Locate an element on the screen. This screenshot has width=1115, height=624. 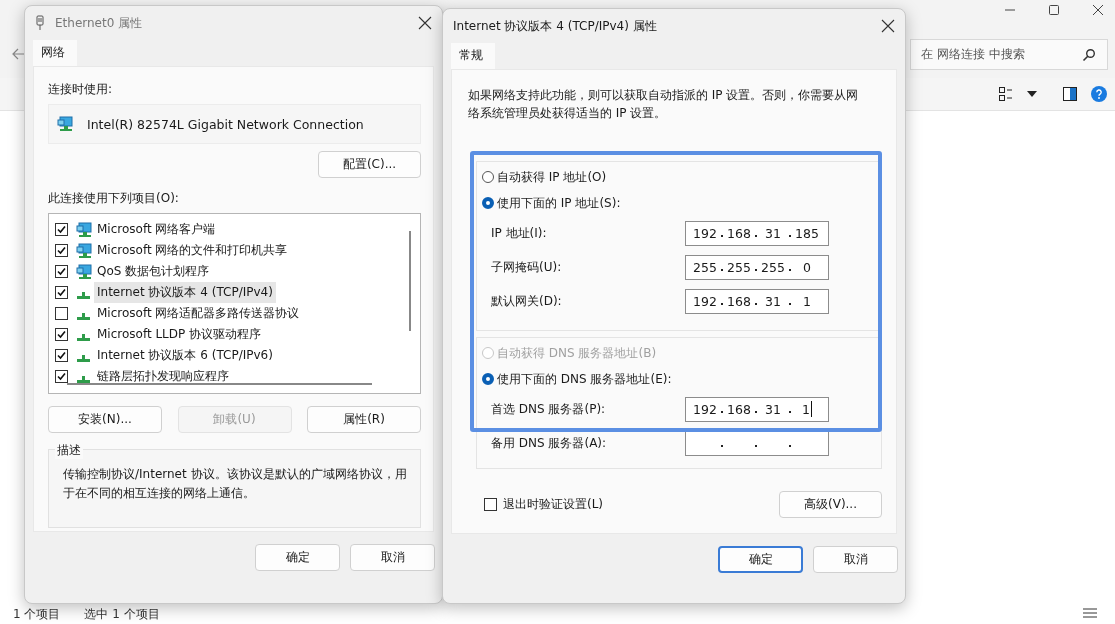
intro-text: 如果网络支持此功能，则可以获取自动指派的 IP 设置。否则，你需要从网络系统管理员处获得适当的 IP 设置。 is located at coordinates (664, 104).